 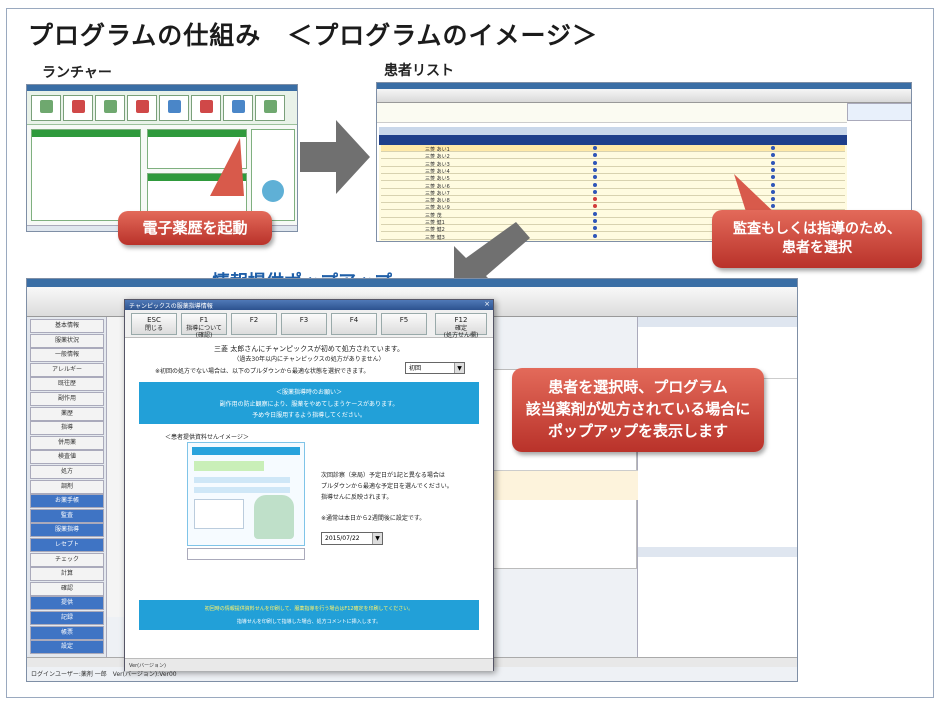 What do you see at coordinates (309, 349) in the screenshot?
I see `popup-msg1: 三菱 太郎さんにチャンピックスが初めて処方されています。` at bounding box center [309, 349].